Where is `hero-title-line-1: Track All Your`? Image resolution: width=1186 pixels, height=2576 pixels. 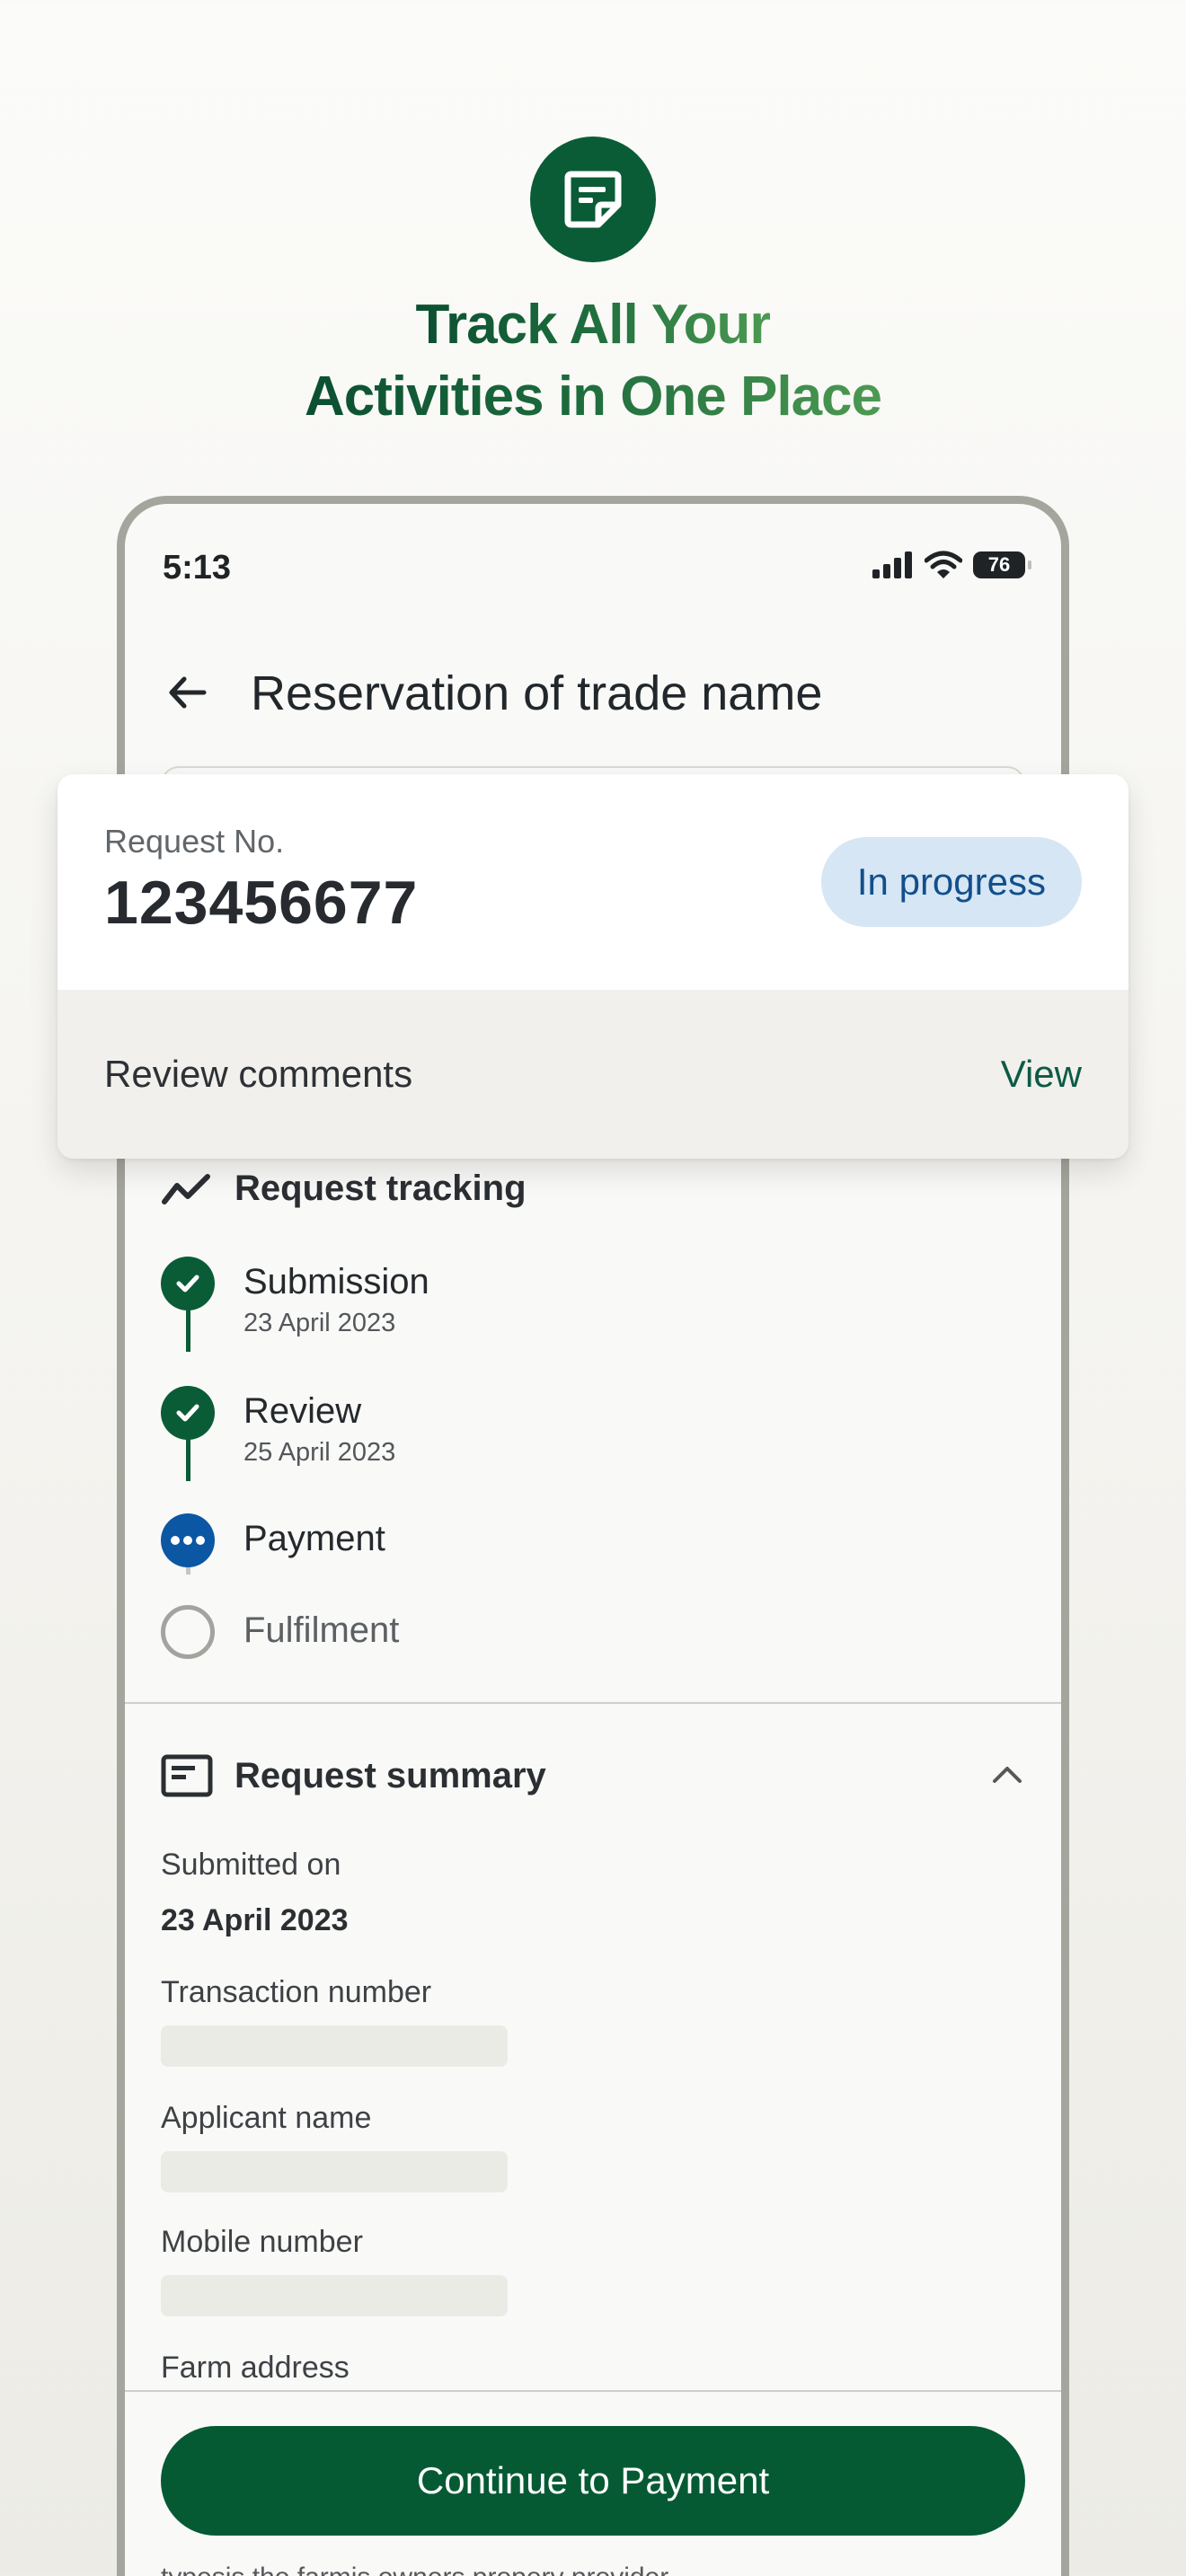 hero-title-line-1: Track All Your is located at coordinates (593, 325).